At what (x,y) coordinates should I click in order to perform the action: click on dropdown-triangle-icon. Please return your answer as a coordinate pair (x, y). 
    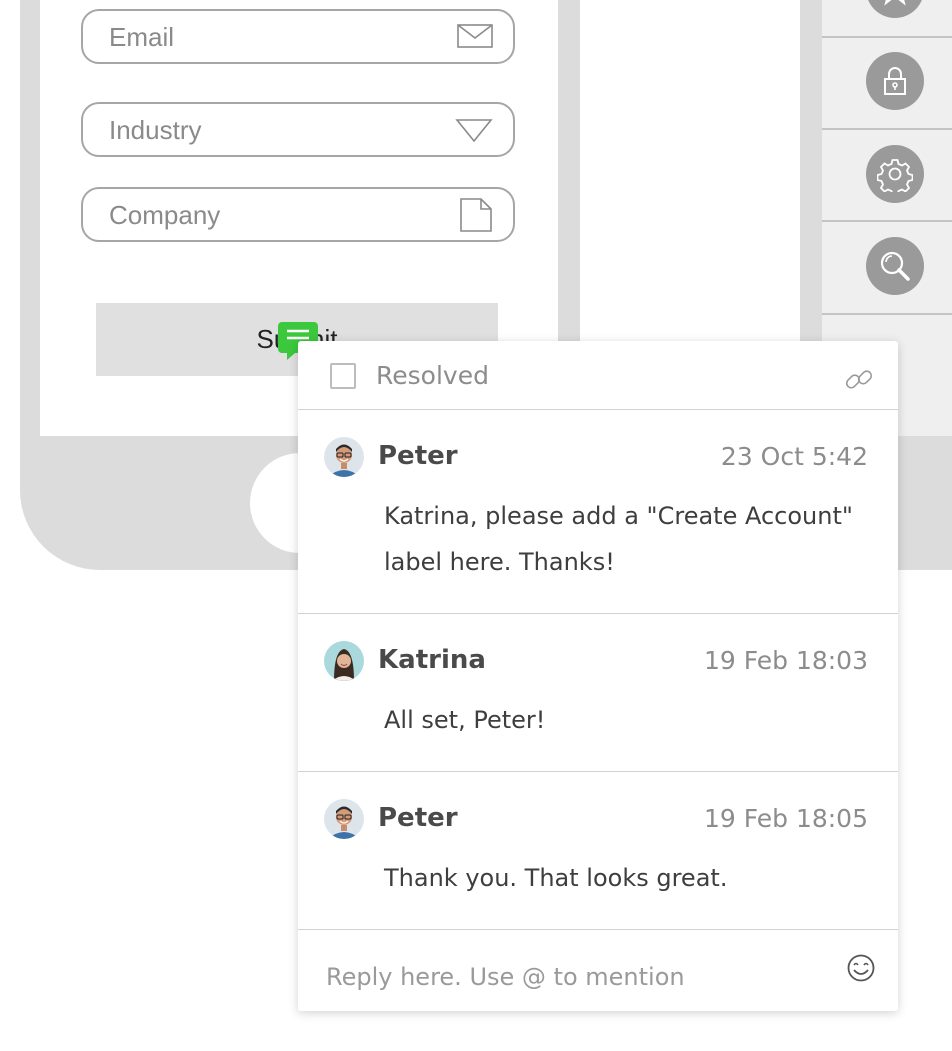
    Looking at the image, I should click on (474, 131).